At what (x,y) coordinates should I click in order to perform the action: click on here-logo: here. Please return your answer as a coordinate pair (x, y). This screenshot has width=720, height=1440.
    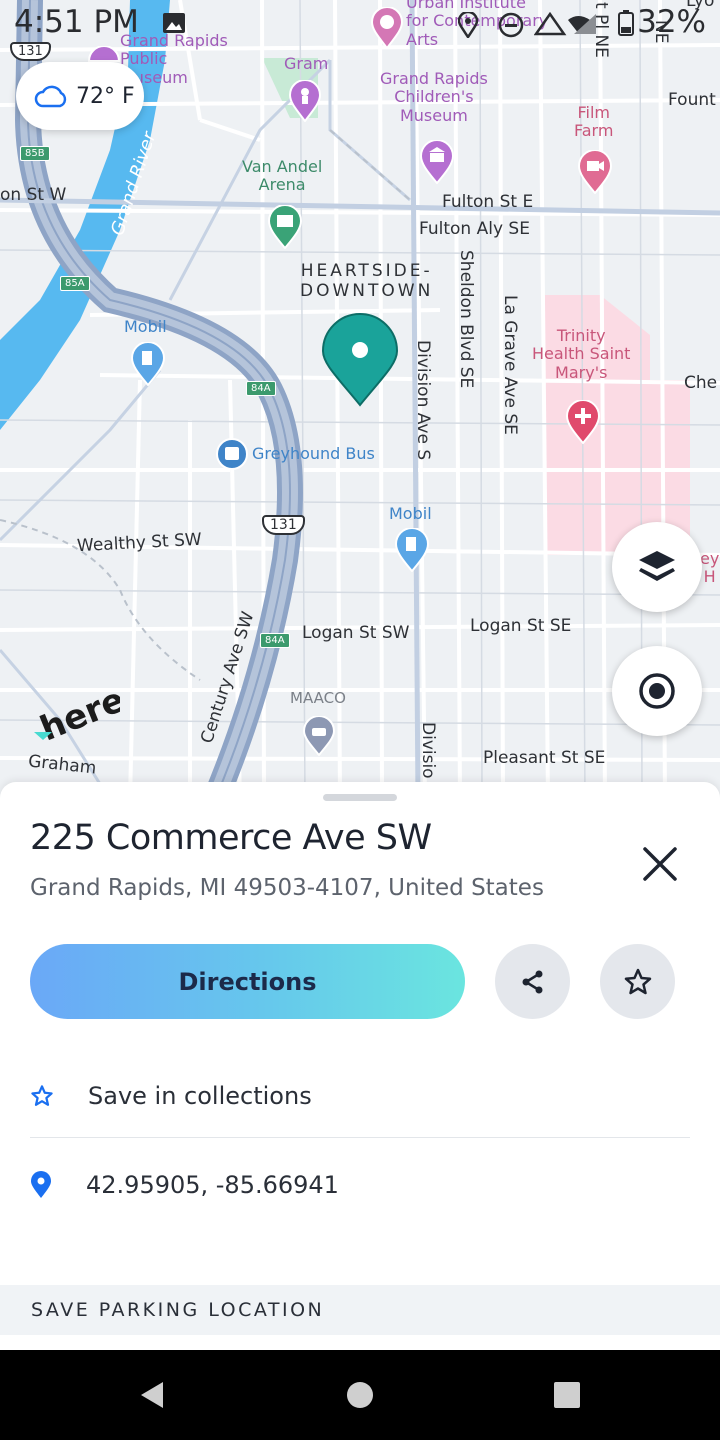
    Looking at the image, I should click on (77, 710).